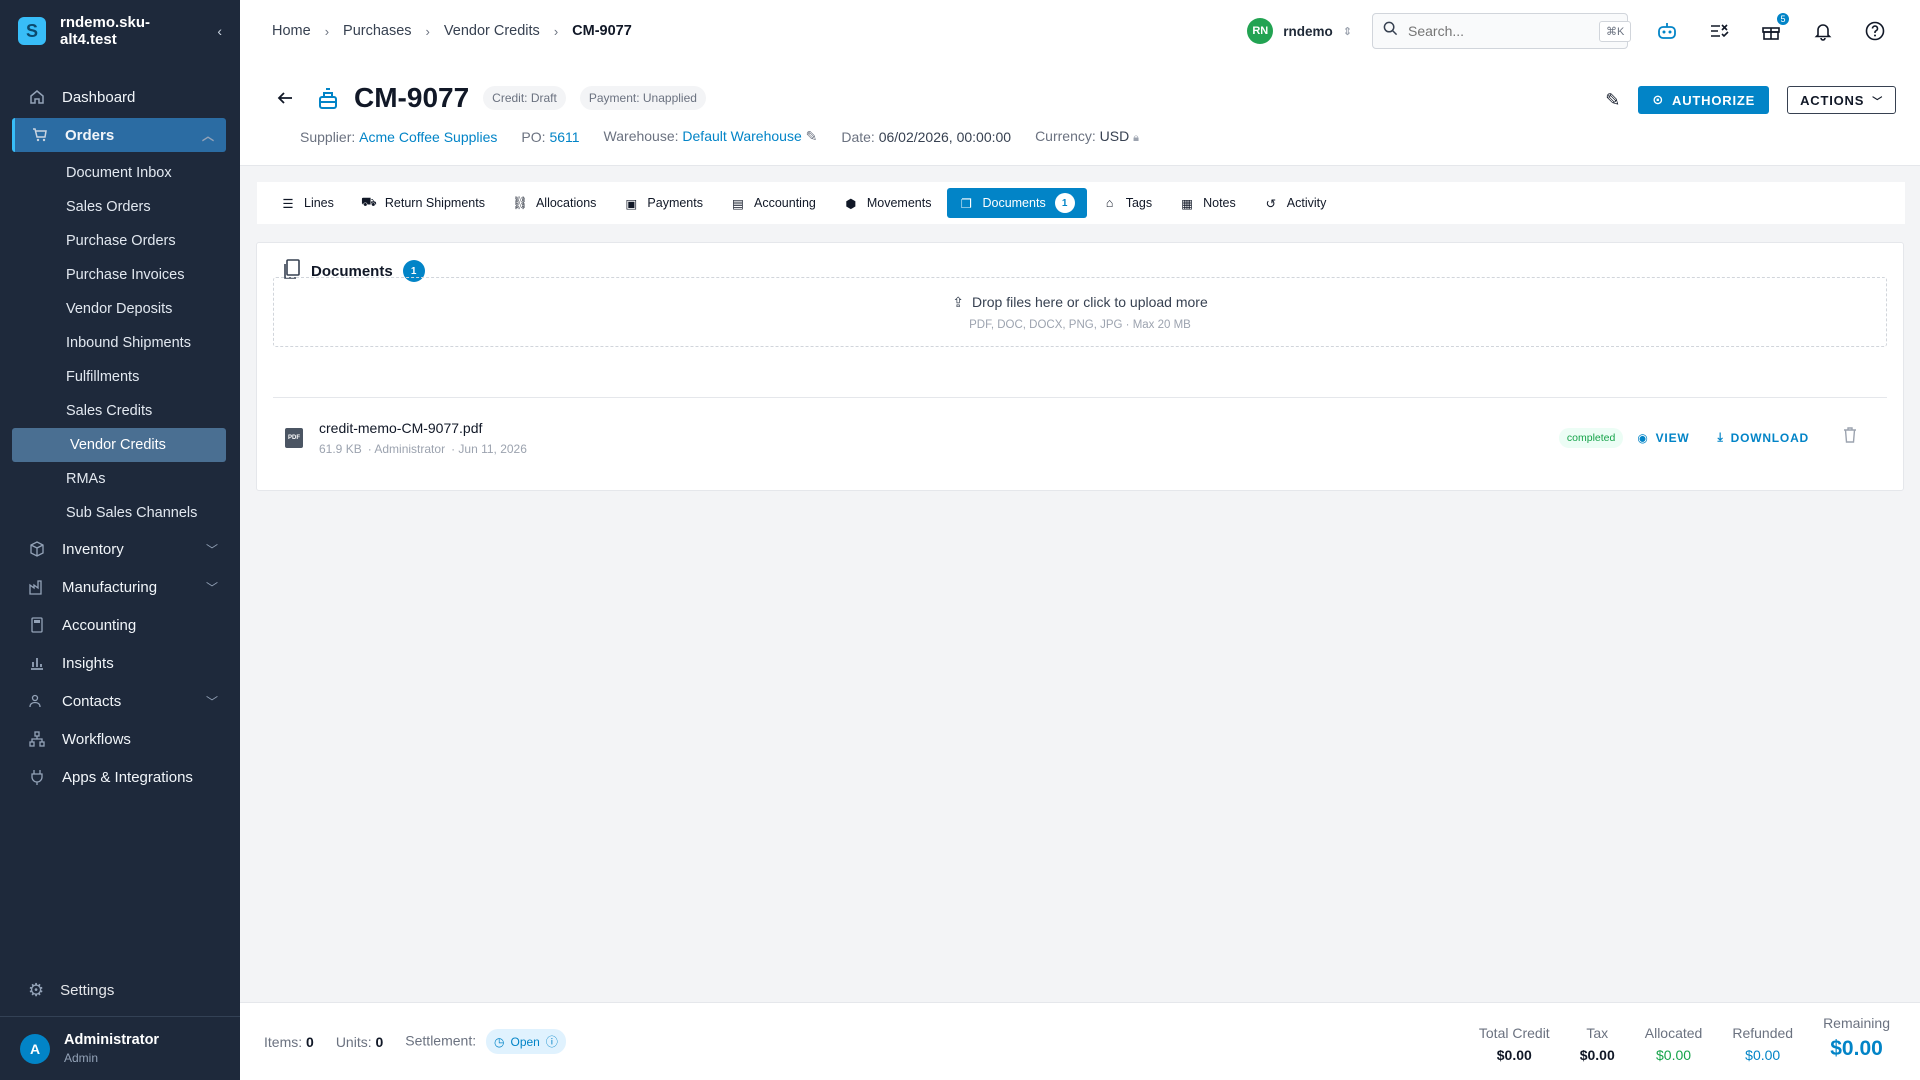 The width and height of the screenshot is (1920, 1080). What do you see at coordinates (377, 31) in the screenshot?
I see `breadcrumb-purchases: Purchases` at bounding box center [377, 31].